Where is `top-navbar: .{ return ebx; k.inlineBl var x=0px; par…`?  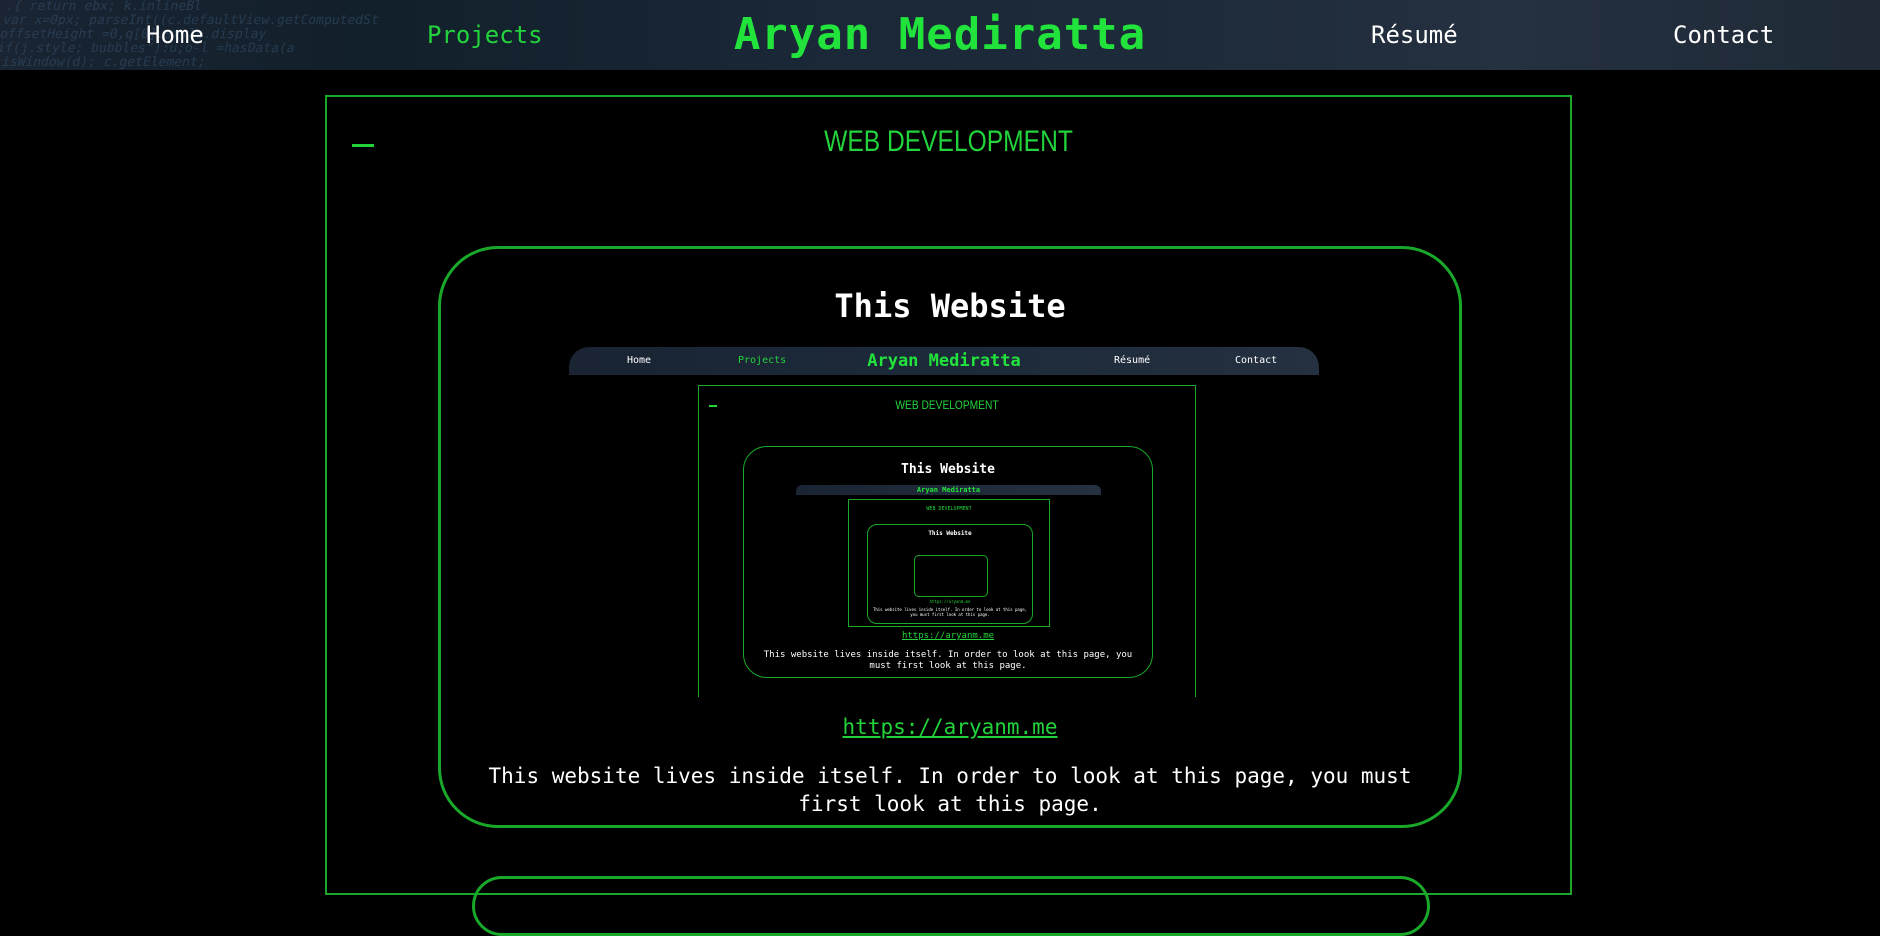 top-navbar: .{ return ebx; k.inlineBl var x=0px; par… is located at coordinates (940, 35).